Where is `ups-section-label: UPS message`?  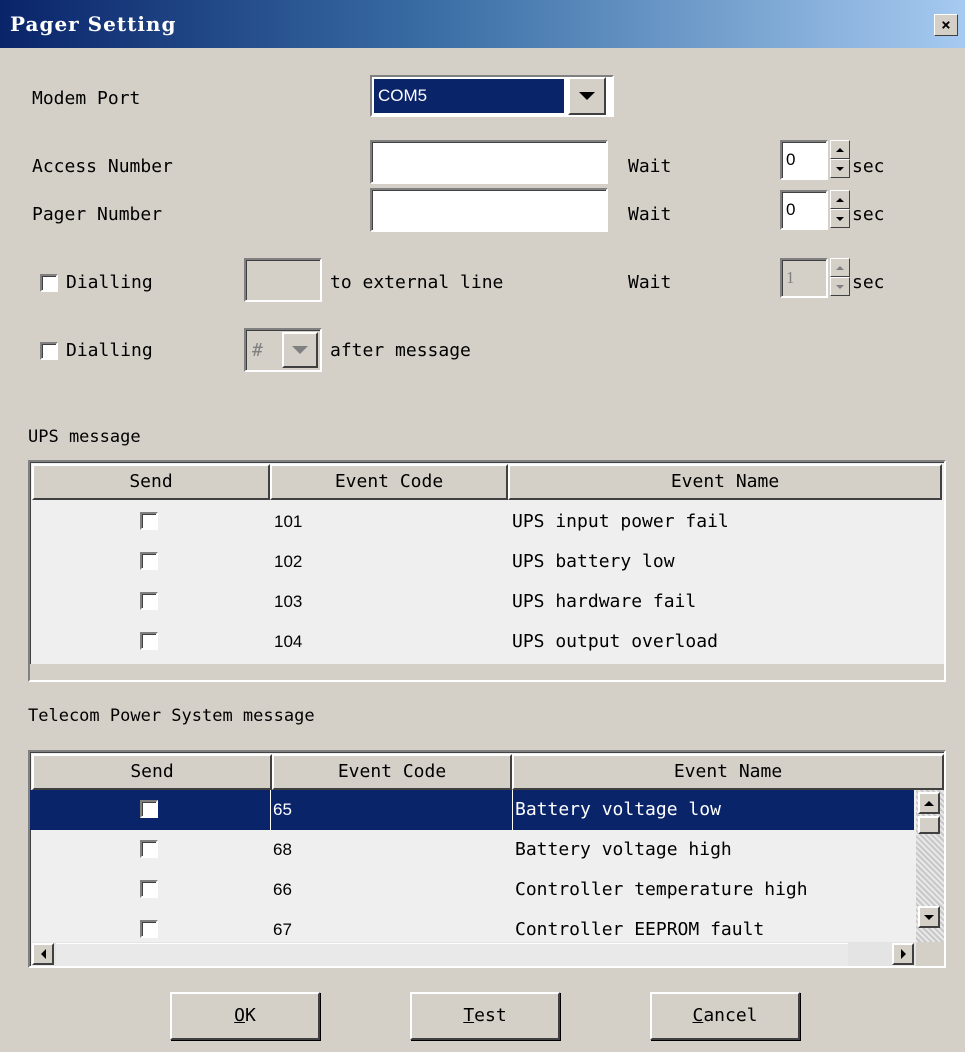 ups-section-label: UPS message is located at coordinates (84, 437).